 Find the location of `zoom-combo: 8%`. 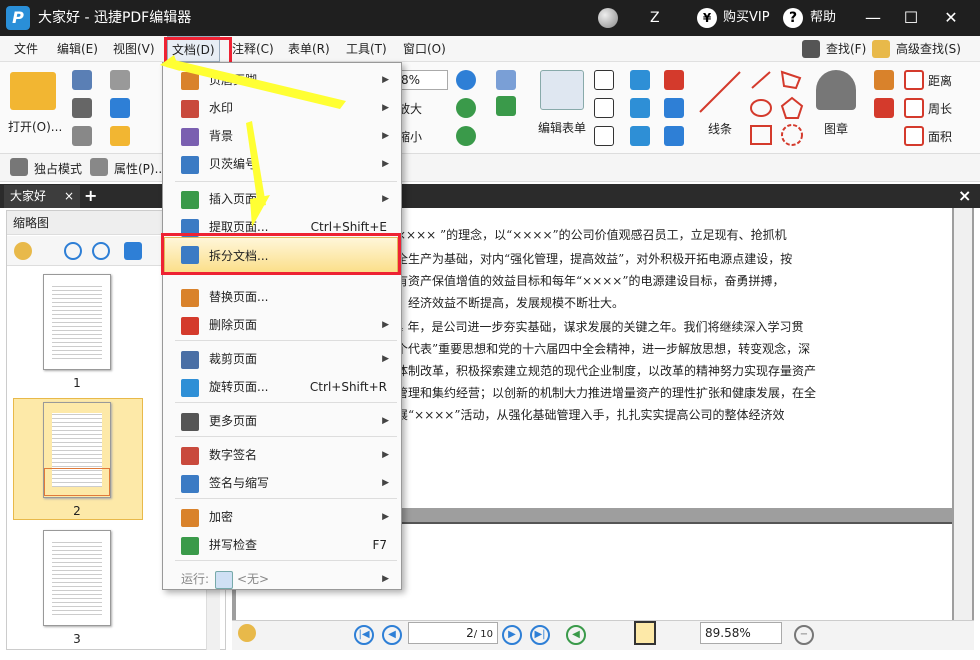

zoom-combo: 8% is located at coordinates (422, 80).